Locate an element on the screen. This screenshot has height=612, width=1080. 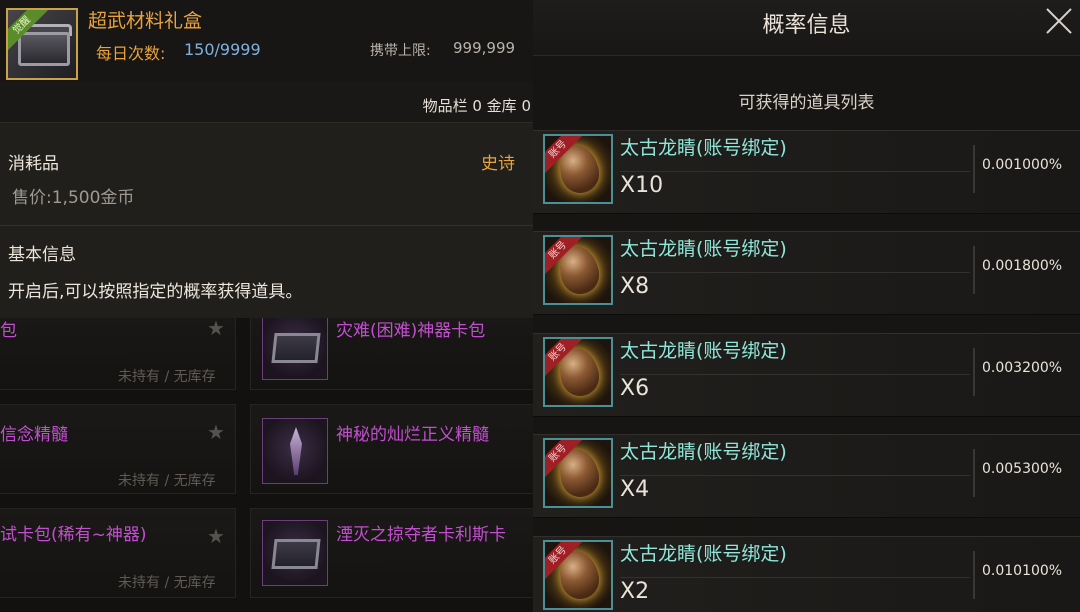
list-item: 账号 太古龙睛(账号绑定) X4 0.005300% is located at coordinates (806, 476).